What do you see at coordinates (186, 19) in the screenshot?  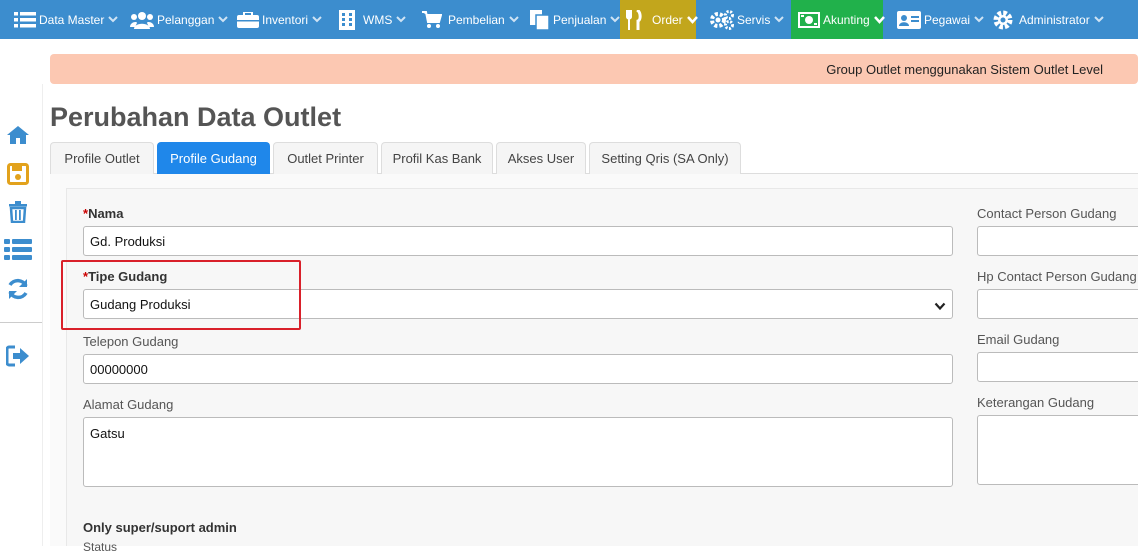 I see `nav-label: Pelanggan` at bounding box center [186, 19].